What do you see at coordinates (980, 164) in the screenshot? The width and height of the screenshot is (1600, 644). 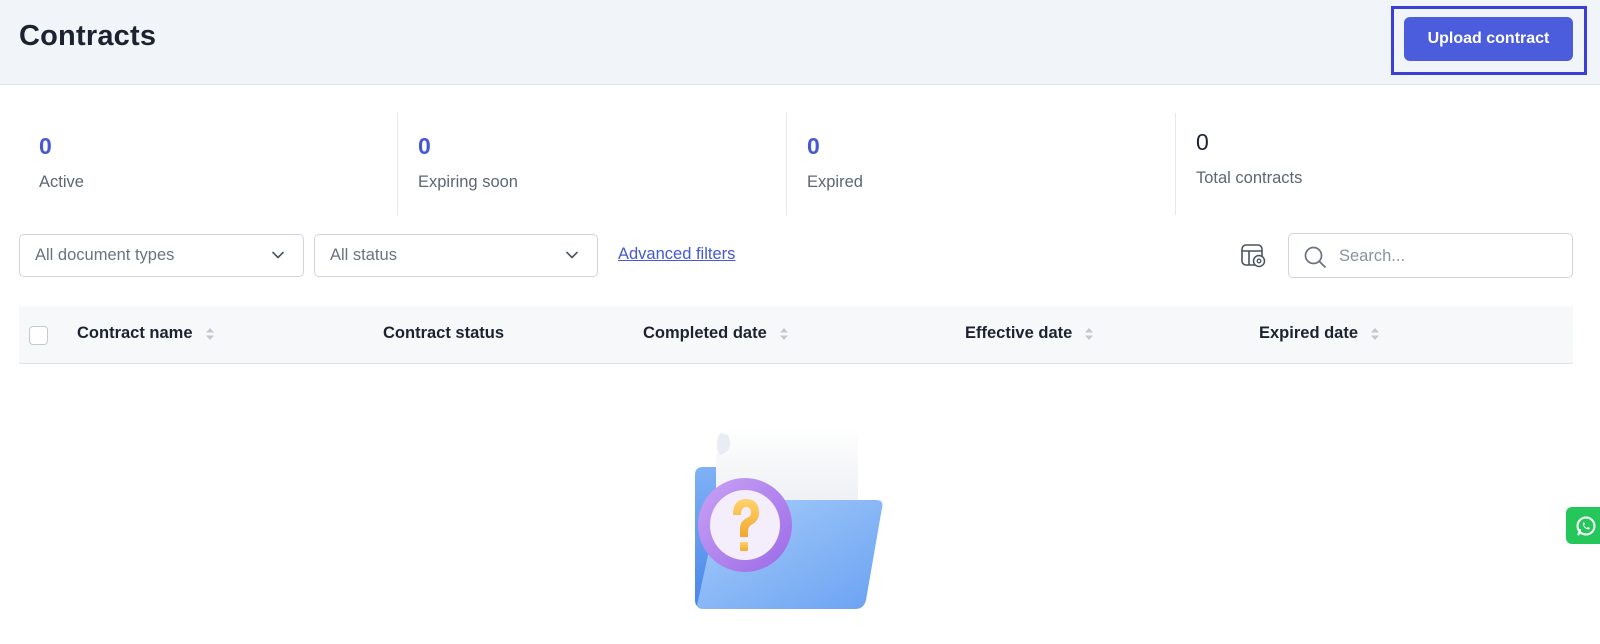 I see `stat-expired: 0 Expired` at bounding box center [980, 164].